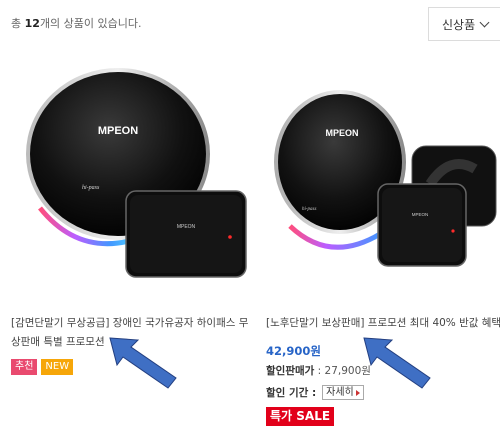  What do you see at coordinates (397, 363) in the screenshot?
I see `annotation-arrow-right` at bounding box center [397, 363].